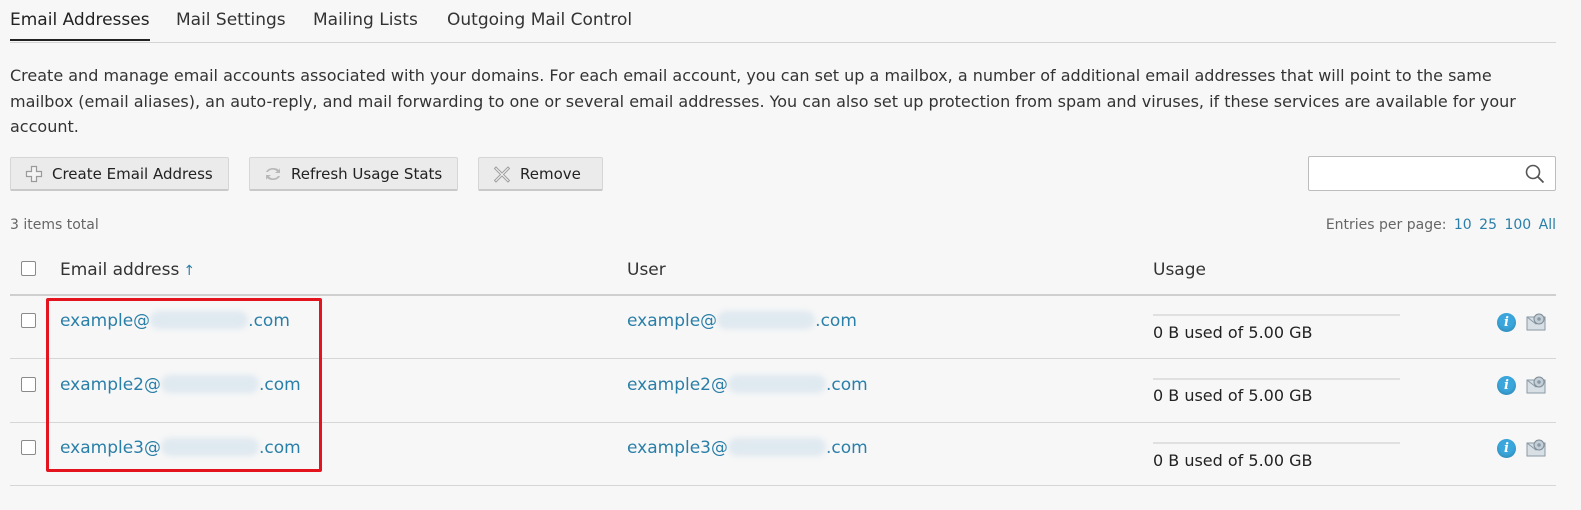 The height and width of the screenshot is (510, 1581). I want to click on search-input, so click(1432, 173).